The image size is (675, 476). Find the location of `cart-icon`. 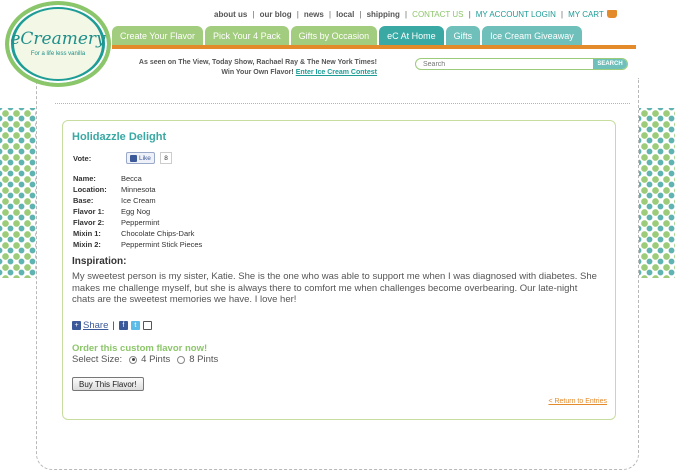

cart-icon is located at coordinates (611, 14).